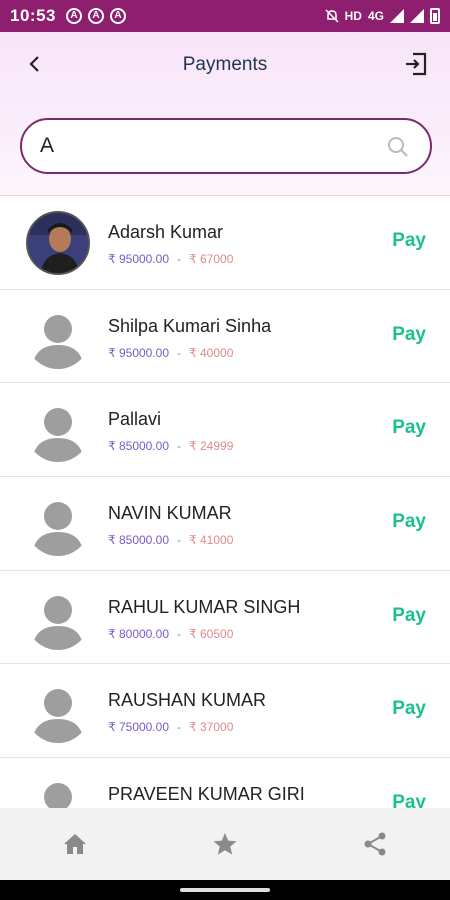  What do you see at coordinates (398, 147) in the screenshot?
I see `search-icon` at bounding box center [398, 147].